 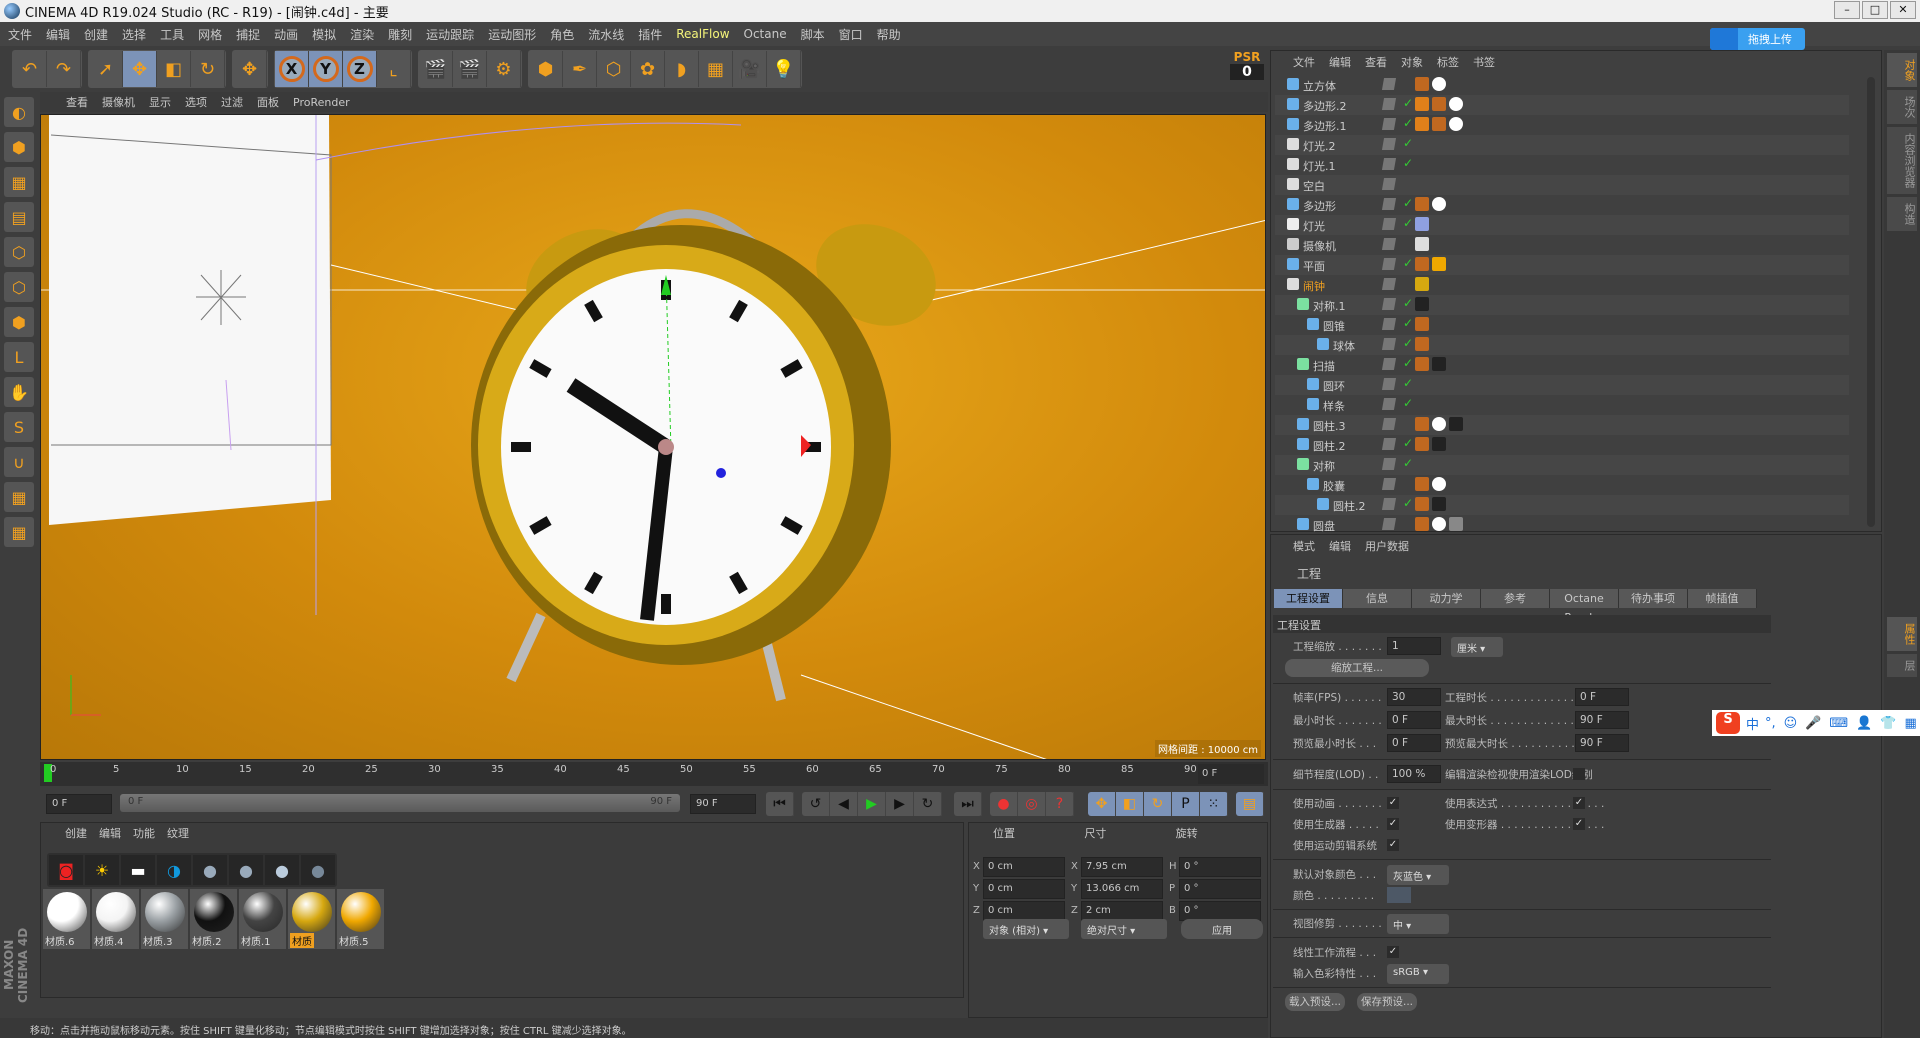 What do you see at coordinates (1130, 804) in the screenshot?
I see `key-scale-icon: ◧` at bounding box center [1130, 804].